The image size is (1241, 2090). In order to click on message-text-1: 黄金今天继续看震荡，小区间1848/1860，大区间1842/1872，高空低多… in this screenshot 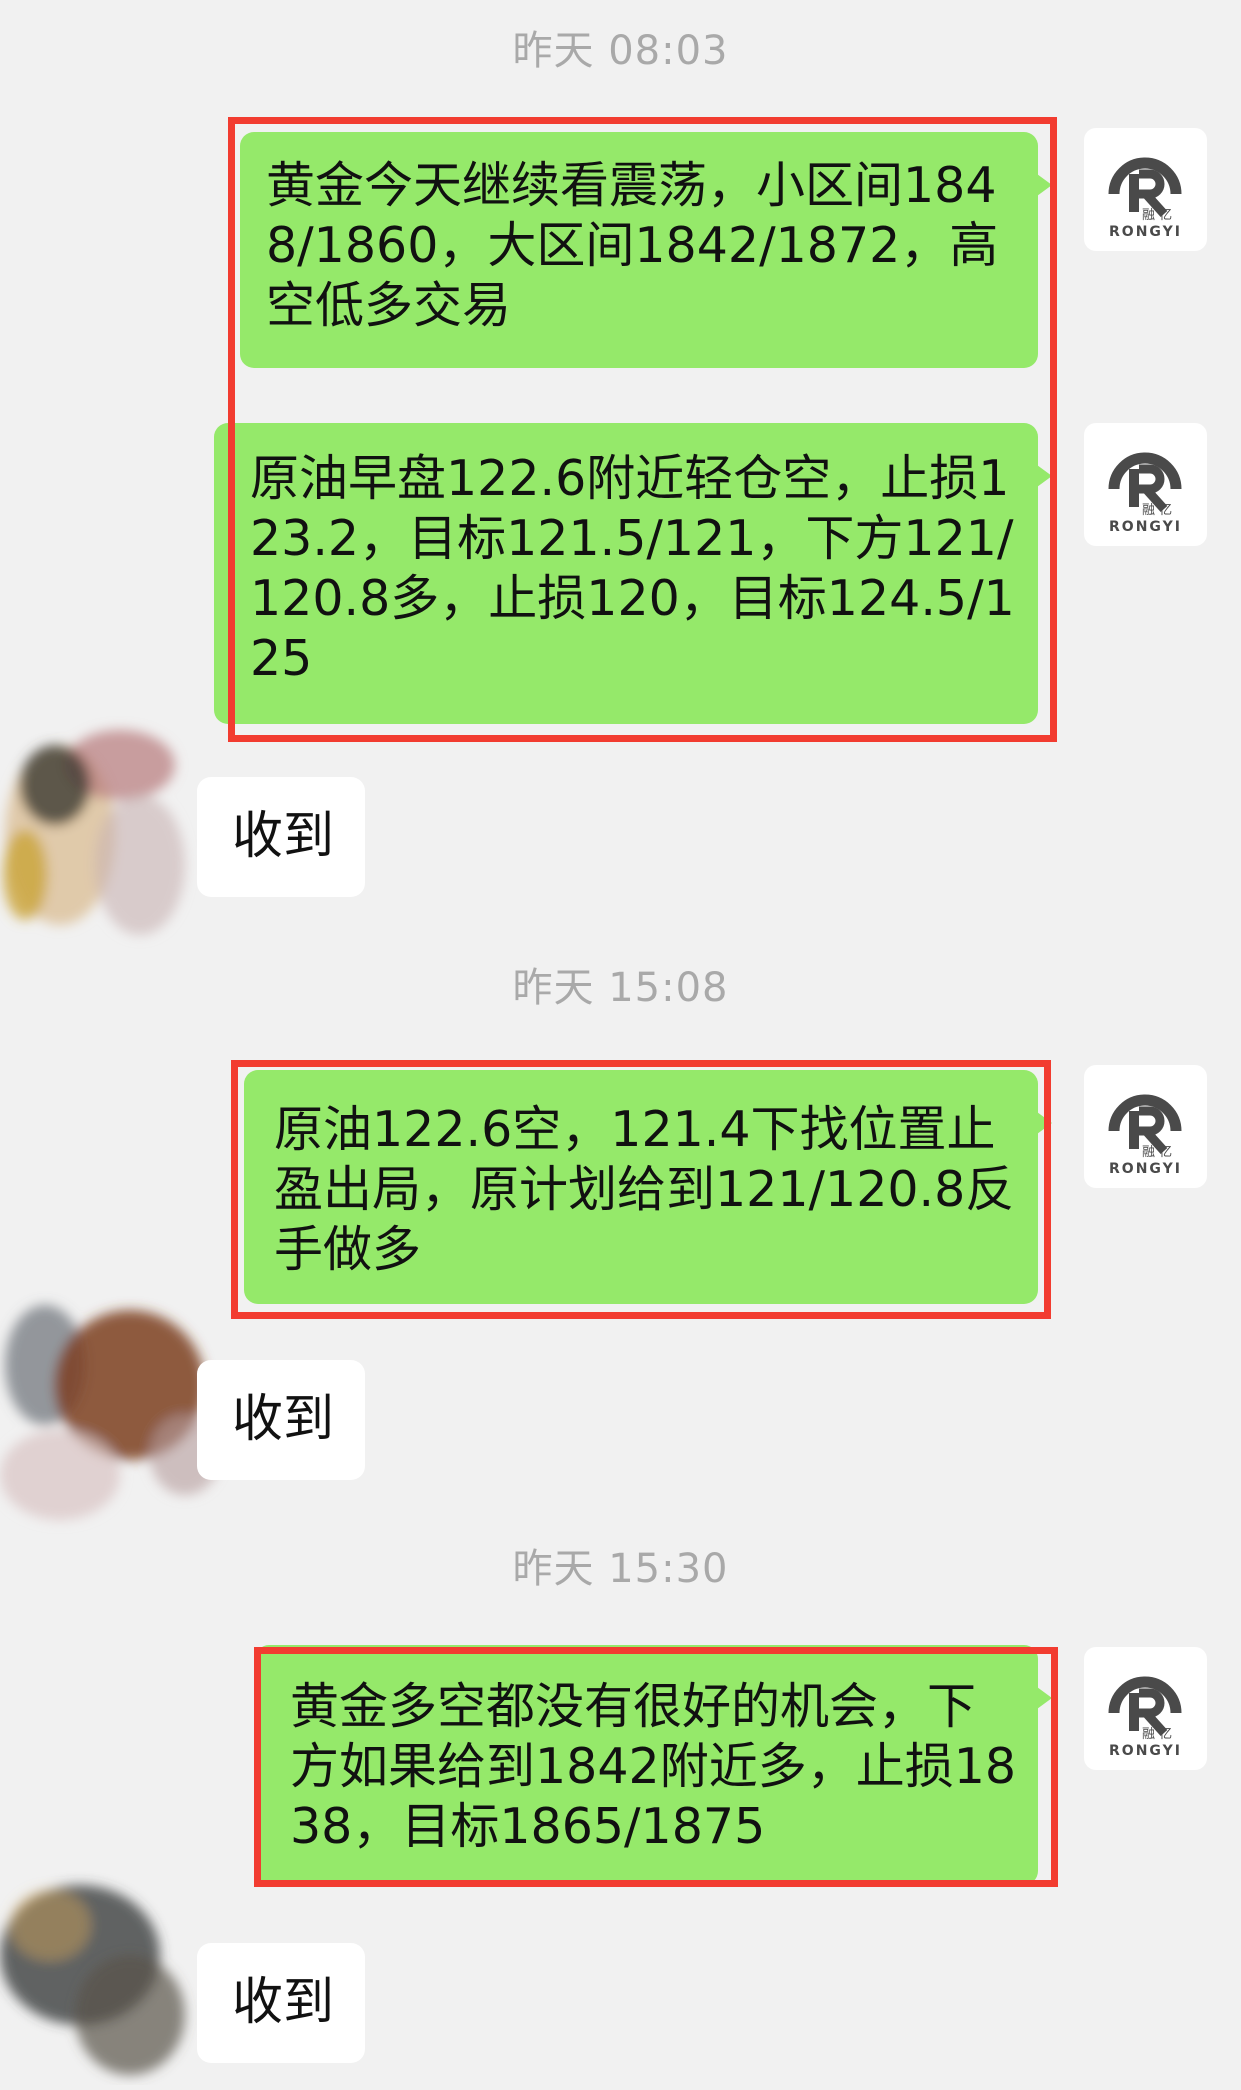, I will do `click(632, 245)`.